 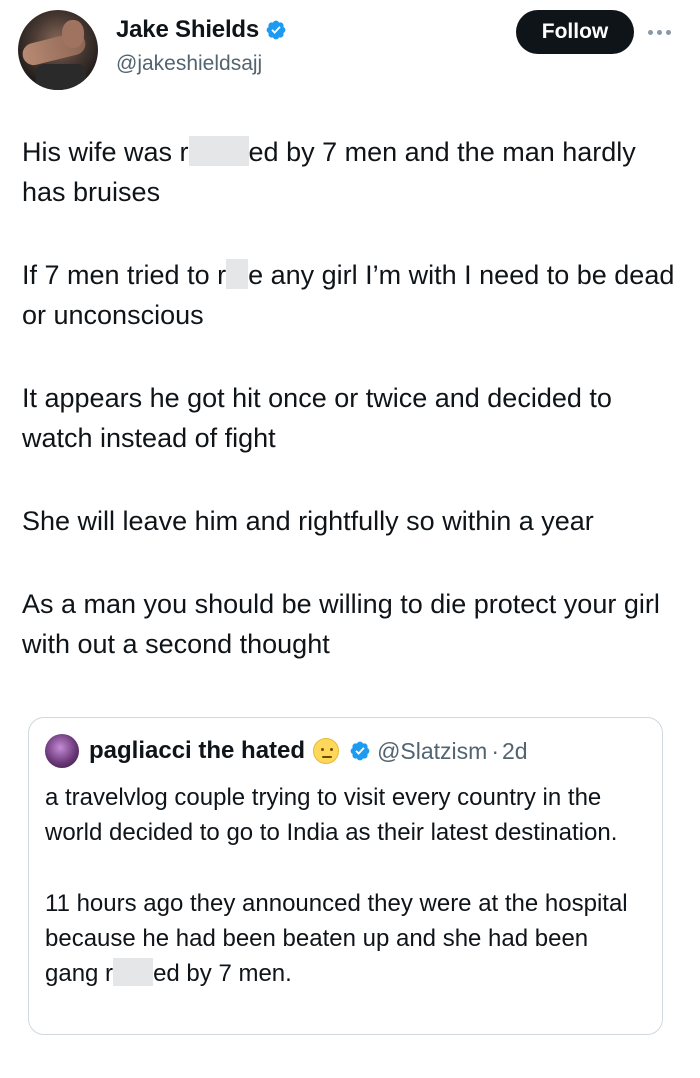 I want to click on quoted-author-avatar, so click(x=62, y=751).